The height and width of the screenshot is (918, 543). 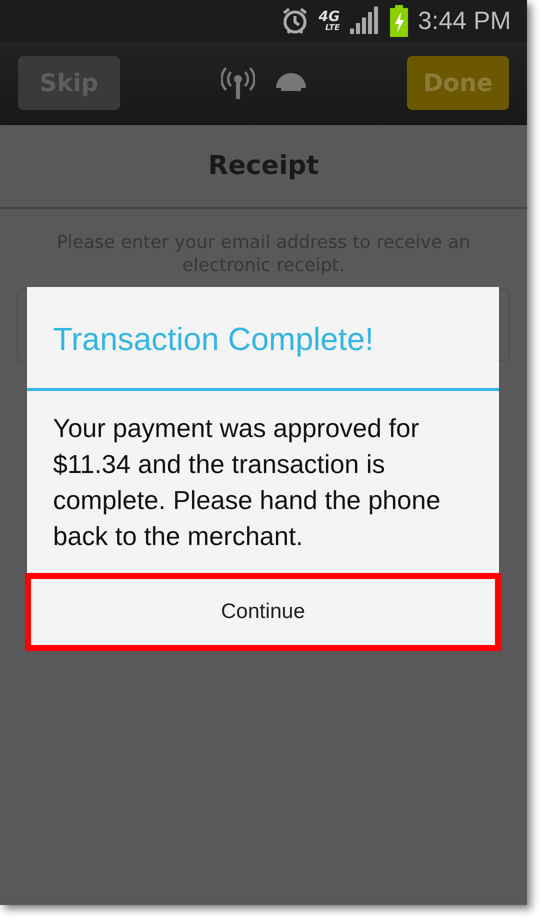 I want to click on battery-icon, so click(x=399, y=21).